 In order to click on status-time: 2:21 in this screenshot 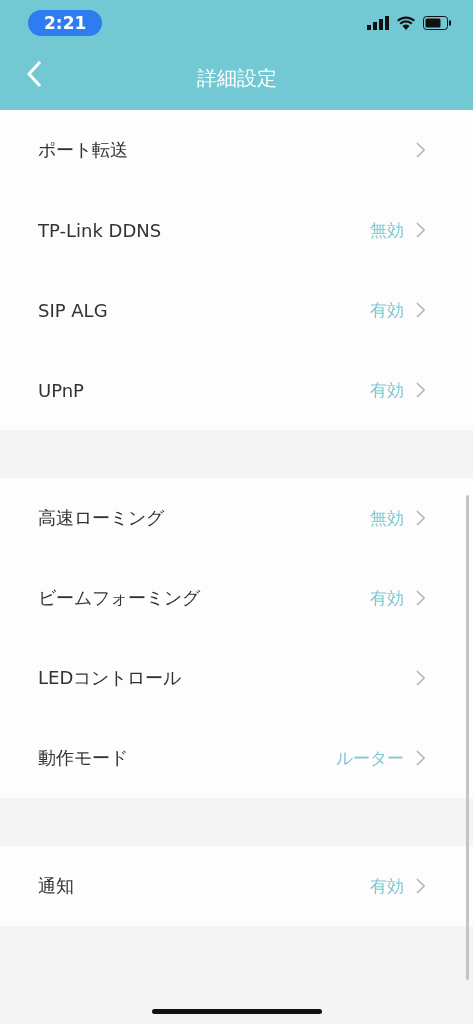, I will do `click(65, 23)`.